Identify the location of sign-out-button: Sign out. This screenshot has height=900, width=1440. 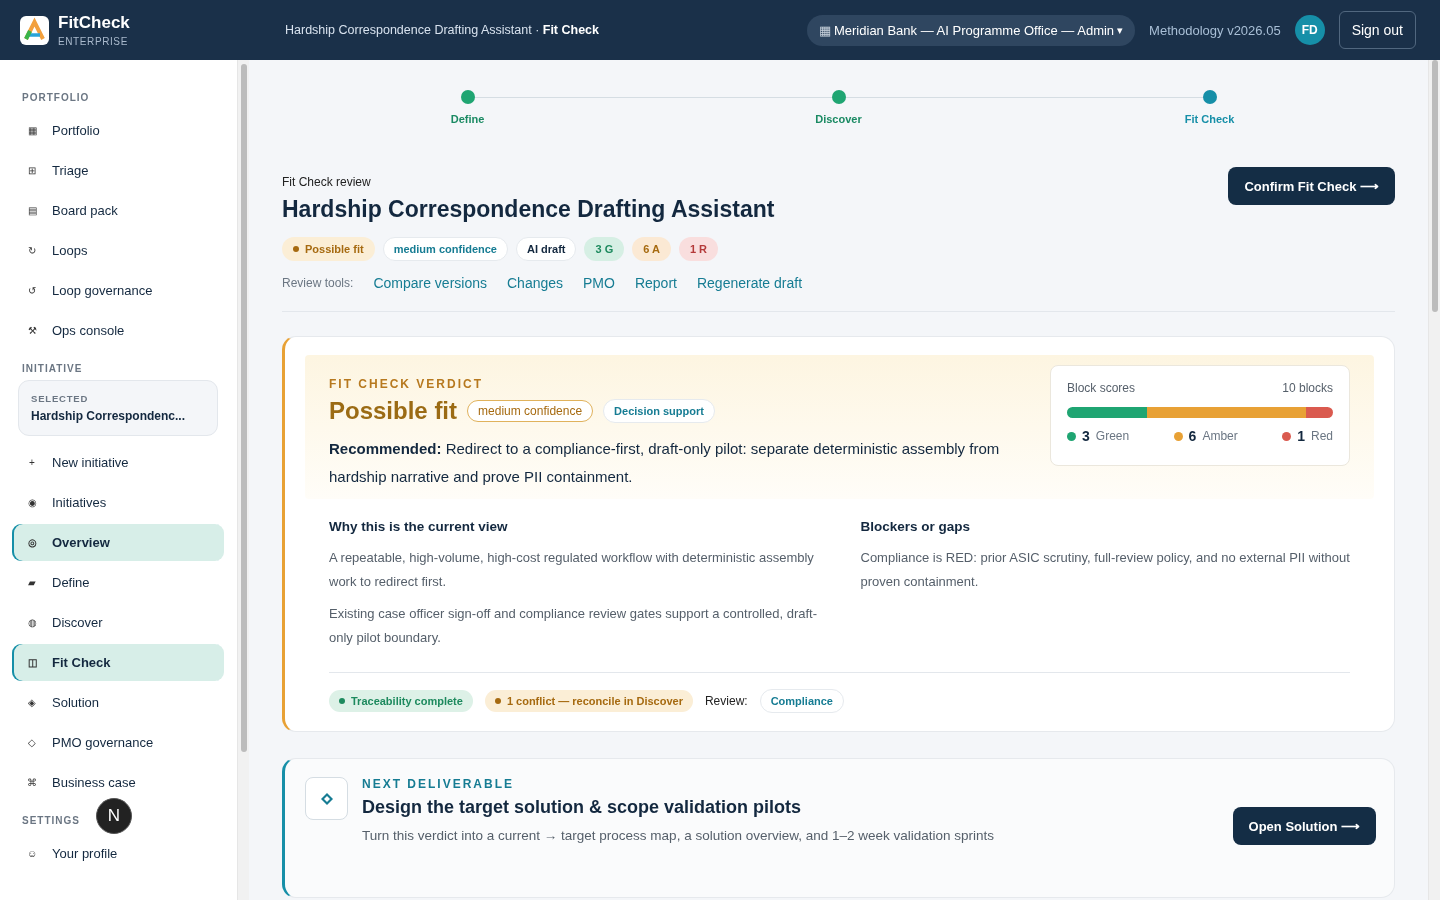
(1377, 30).